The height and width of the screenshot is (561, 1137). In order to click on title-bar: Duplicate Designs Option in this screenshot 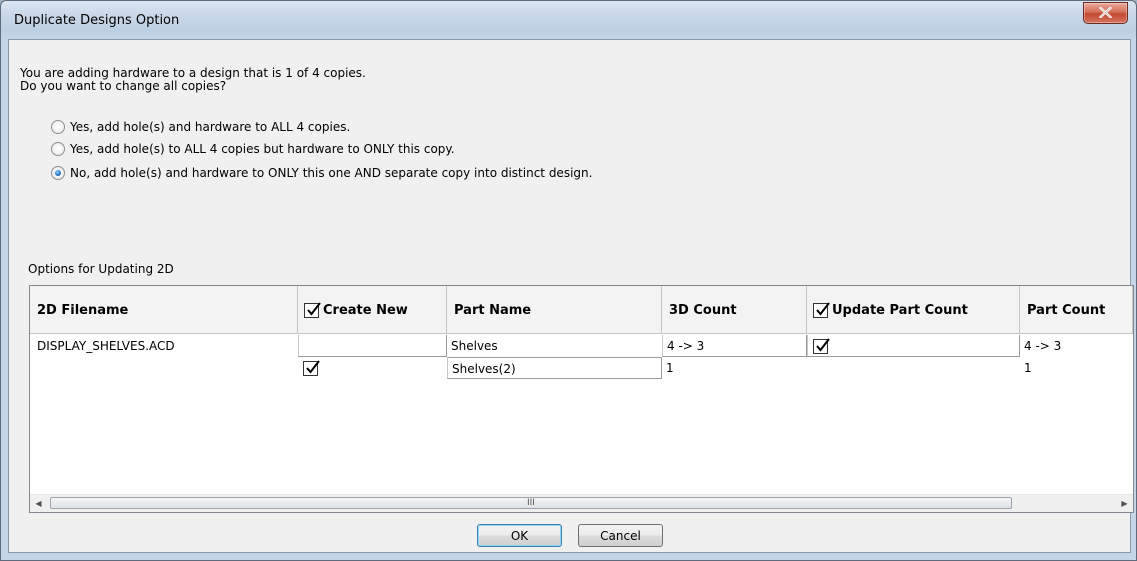, I will do `click(568, 20)`.